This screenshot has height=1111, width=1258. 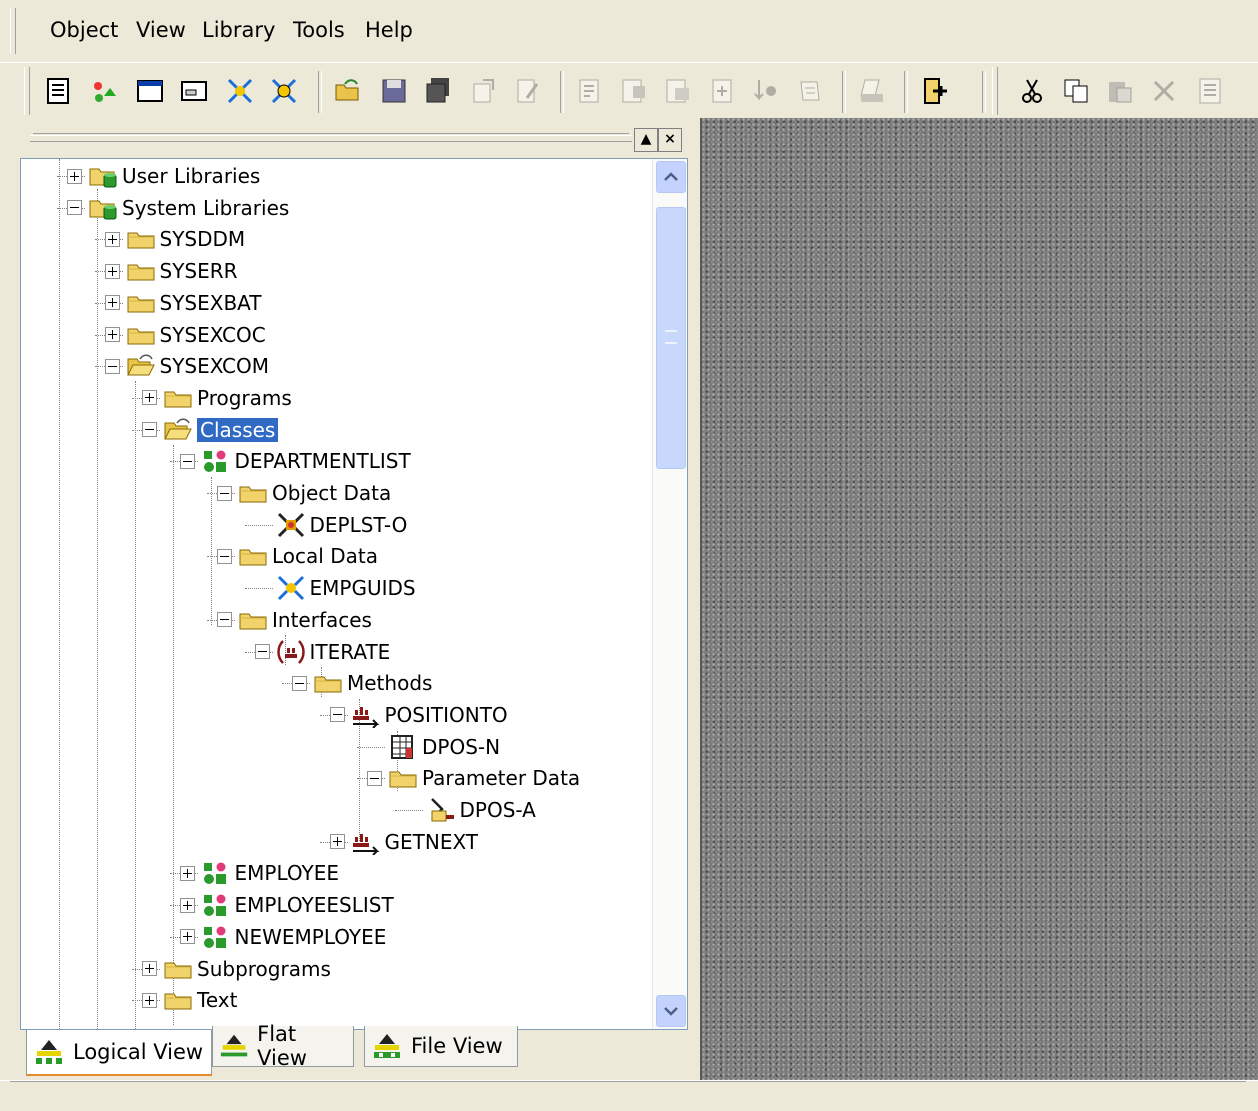 I want to click on menu-help: Help, so click(x=389, y=30).